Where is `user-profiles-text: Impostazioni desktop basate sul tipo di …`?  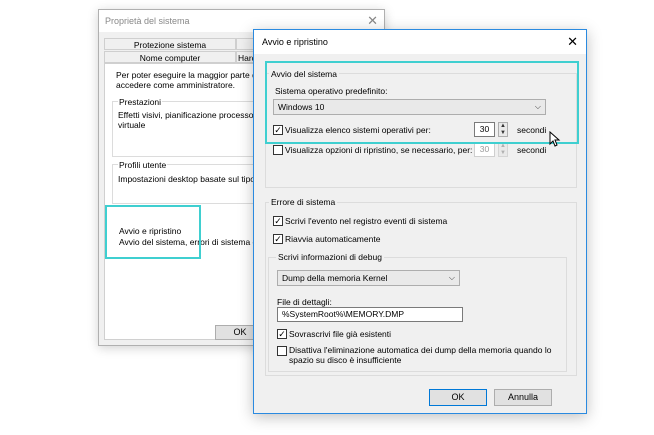
user-profiles-text: Impostazioni desktop basate sul tipo di … is located at coordinates (187, 179).